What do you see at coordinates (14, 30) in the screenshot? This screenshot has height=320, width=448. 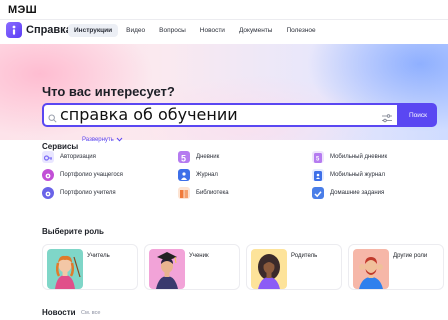 I see `help-logo-icon` at bounding box center [14, 30].